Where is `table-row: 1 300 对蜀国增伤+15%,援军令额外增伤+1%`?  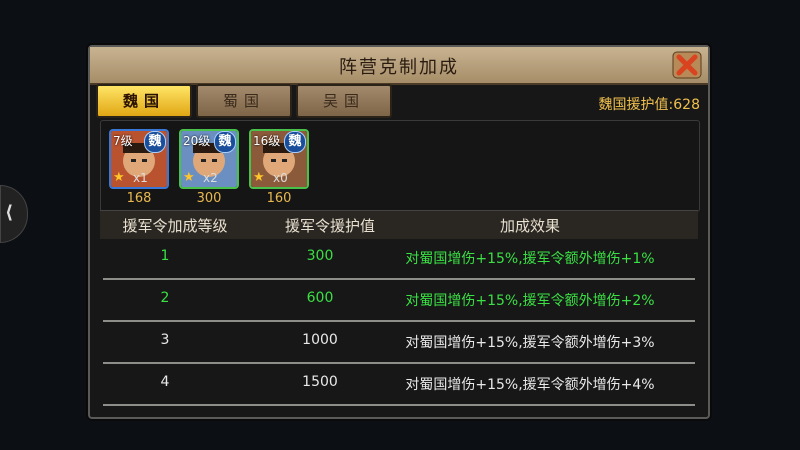 table-row: 1 300 对蜀国增伤+15%,援军令额外增伤+1% is located at coordinates (399, 259).